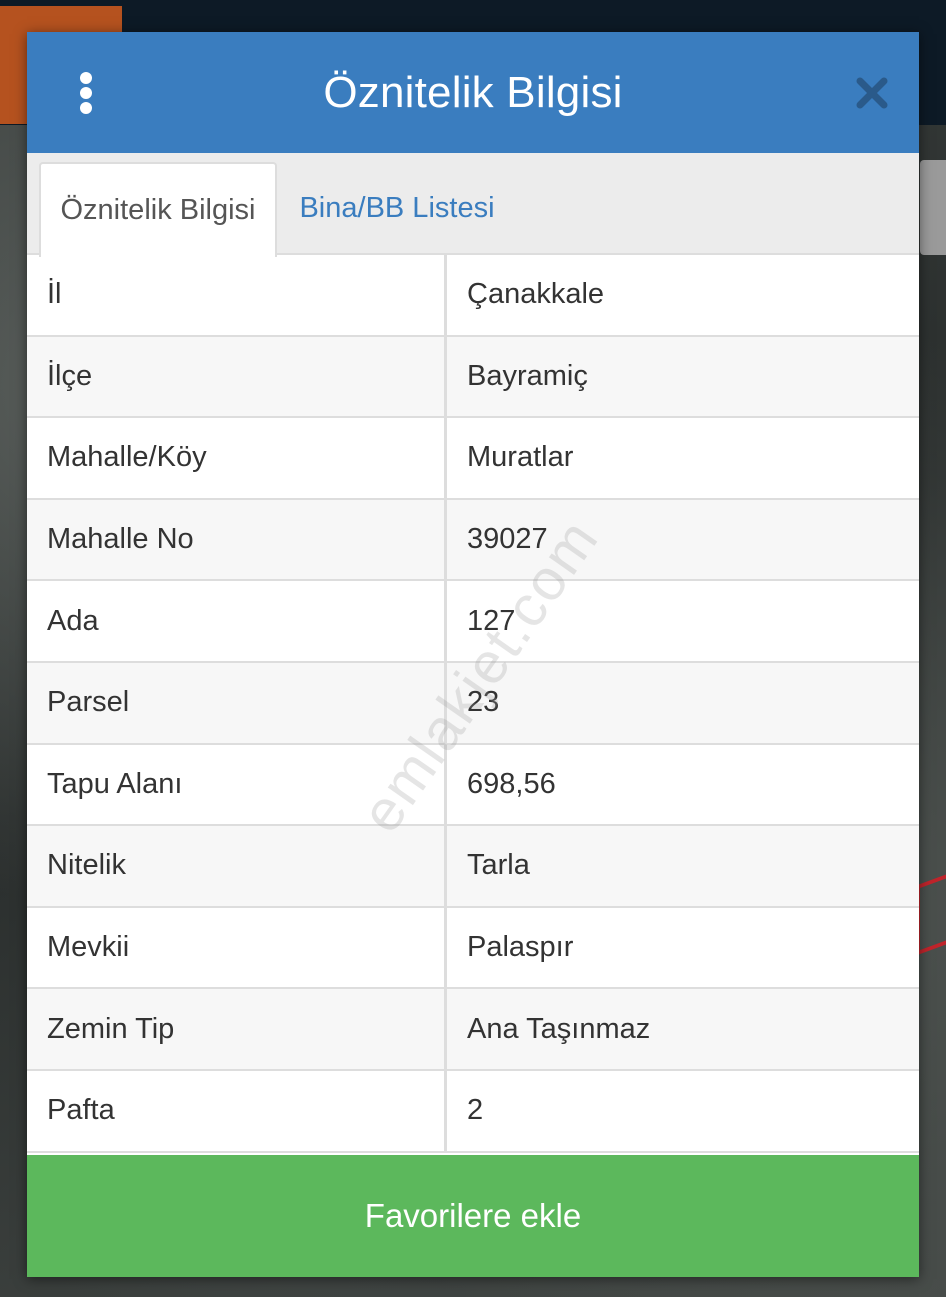 The width and height of the screenshot is (946, 1297). I want to click on attribute-key: Tapu Alanı, so click(237, 784).